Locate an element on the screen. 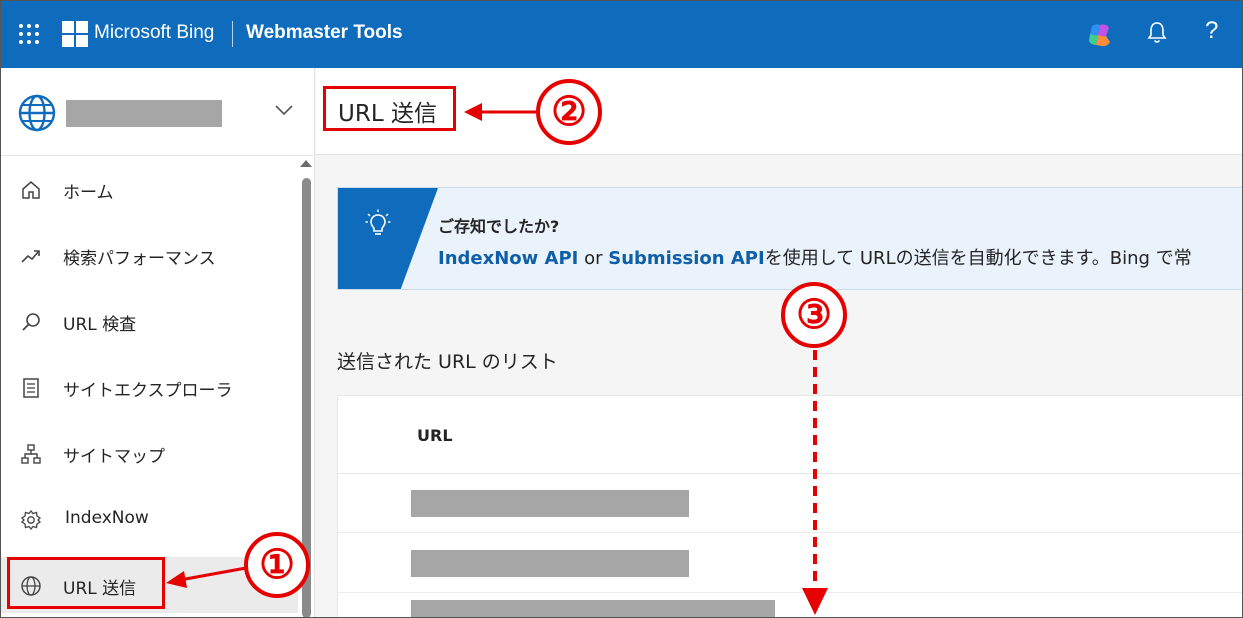 Image resolution: width=1243 pixels, height=618 pixels. annotation-box-sidebar is located at coordinates (86, 583).